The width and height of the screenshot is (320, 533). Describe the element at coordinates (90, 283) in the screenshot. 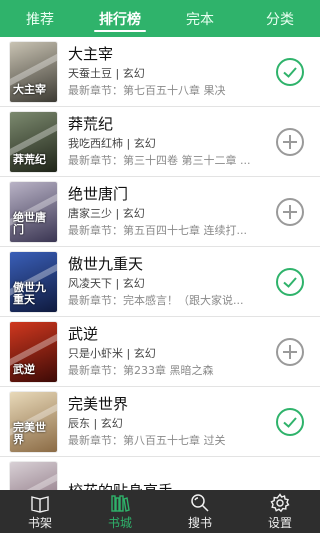

I see `book-author: 风凌天下` at that location.